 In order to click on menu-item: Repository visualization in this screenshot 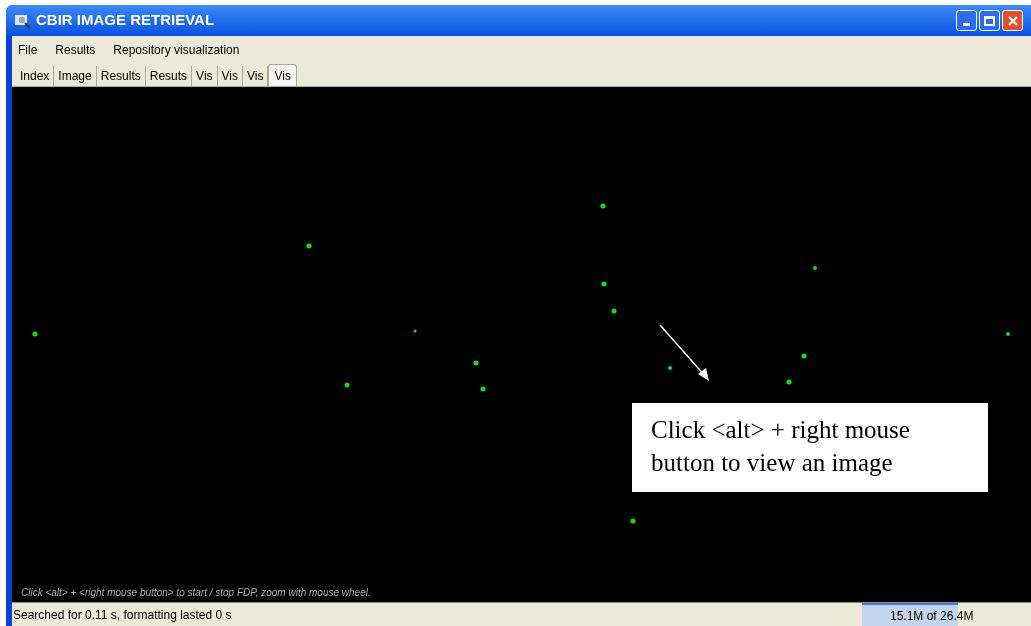, I will do `click(176, 49)`.